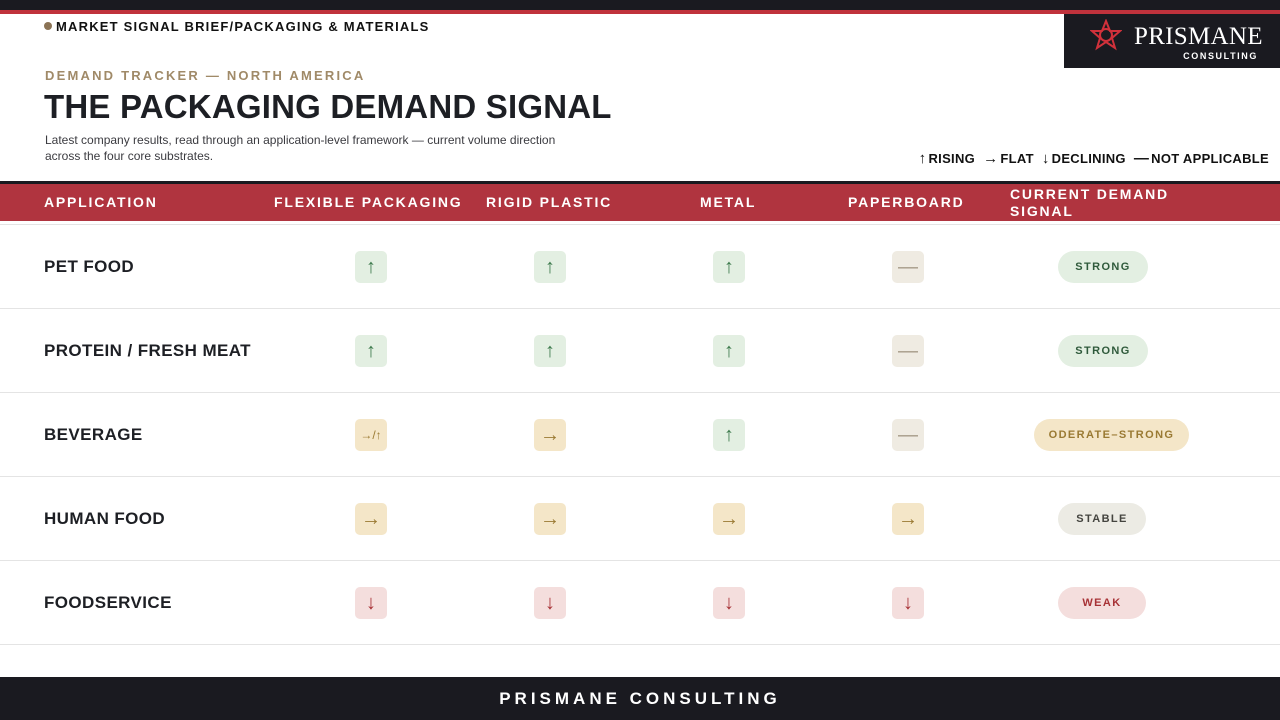 The image size is (1280, 720). I want to click on logo-subtitle: CONSULTING, so click(1220, 56).